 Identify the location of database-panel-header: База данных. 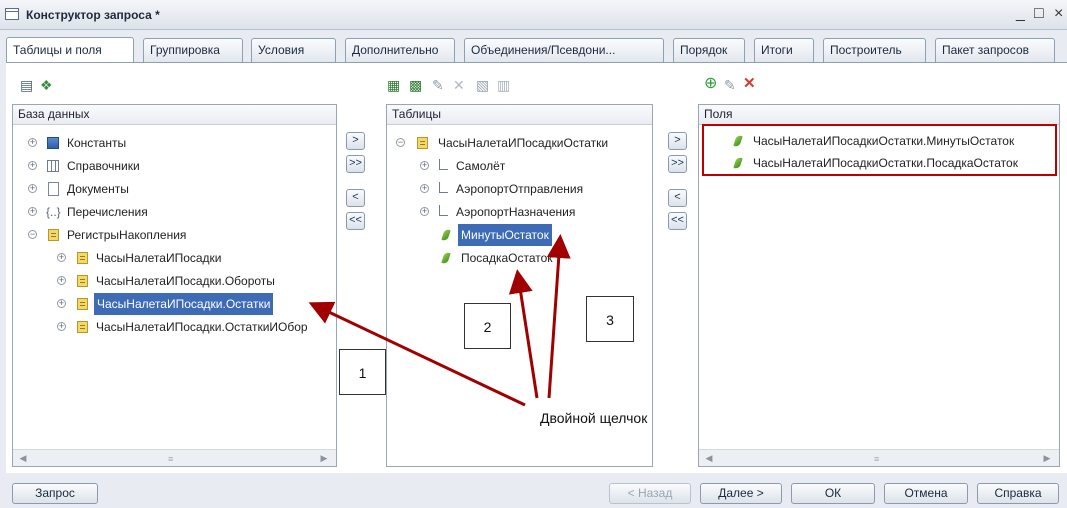
(174, 115).